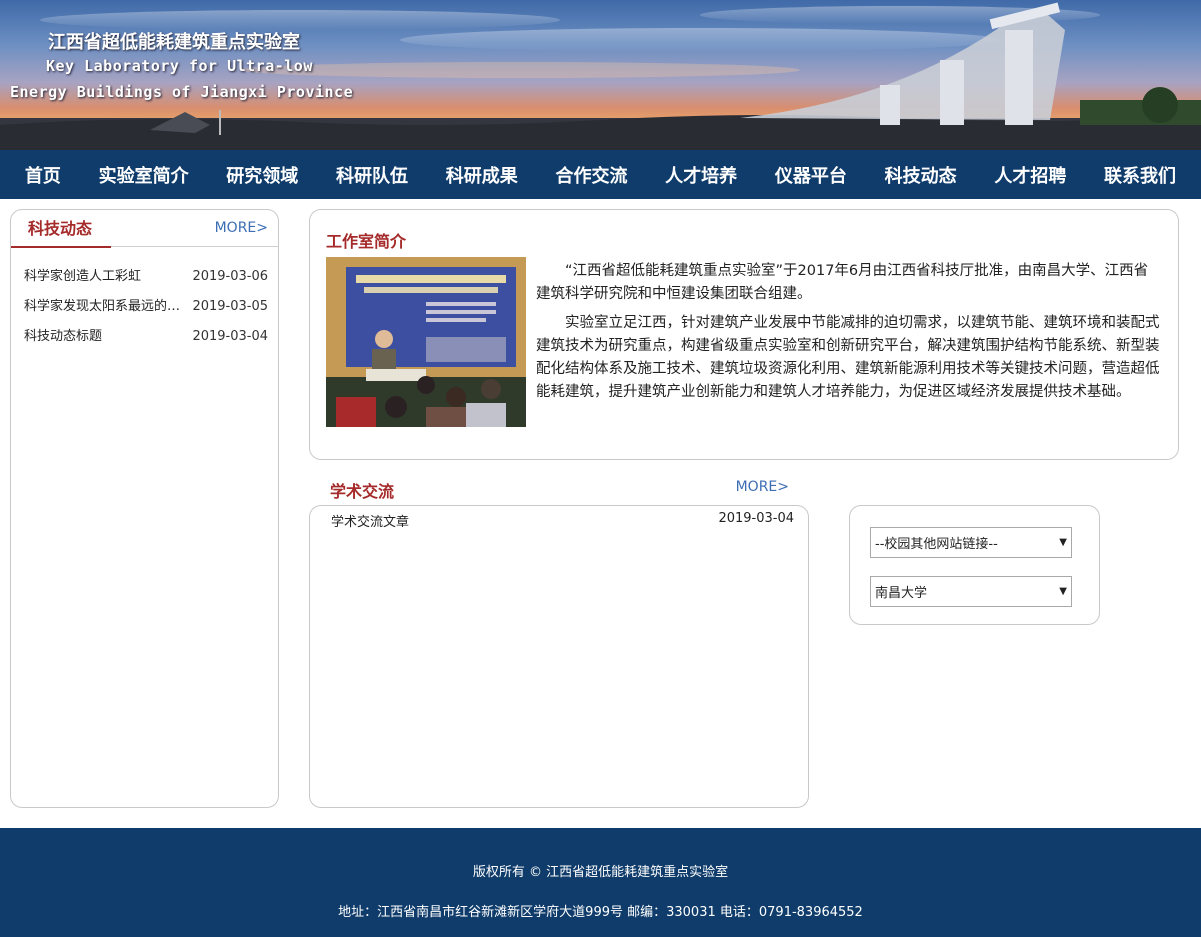 The width and height of the screenshot is (1201, 937). Describe the element at coordinates (182, 92) in the screenshot. I see `banner-title-en-line2: Energy Buildings of Jiangxi Province` at that location.